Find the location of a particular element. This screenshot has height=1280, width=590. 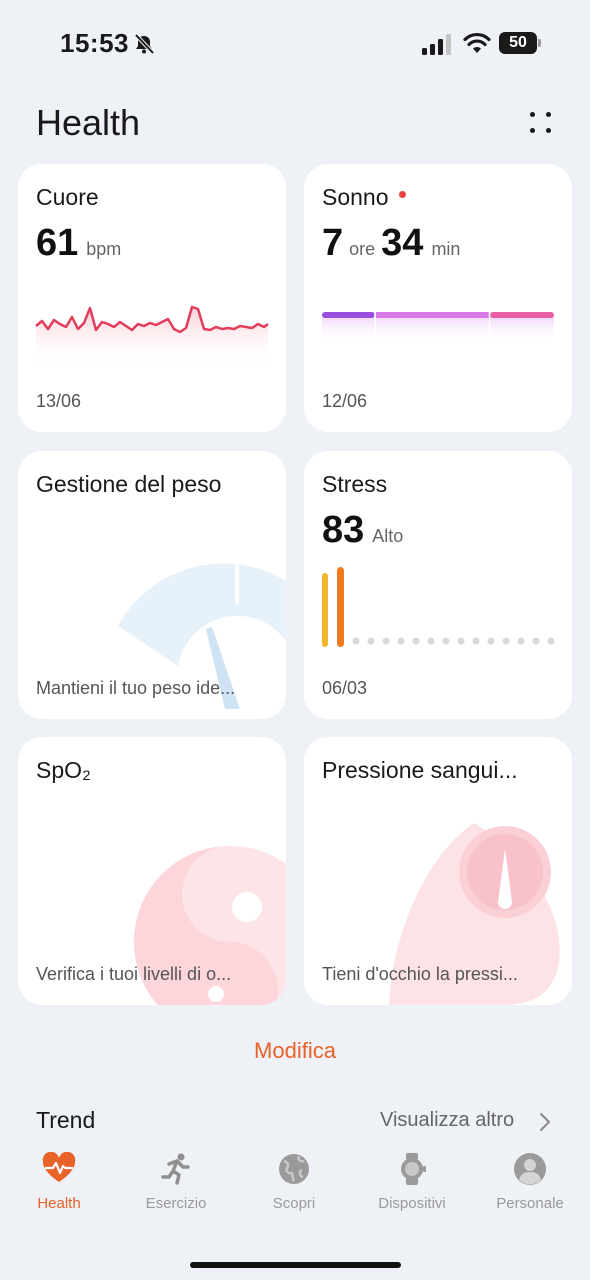

grid-menu-button is located at coordinates (542, 124).